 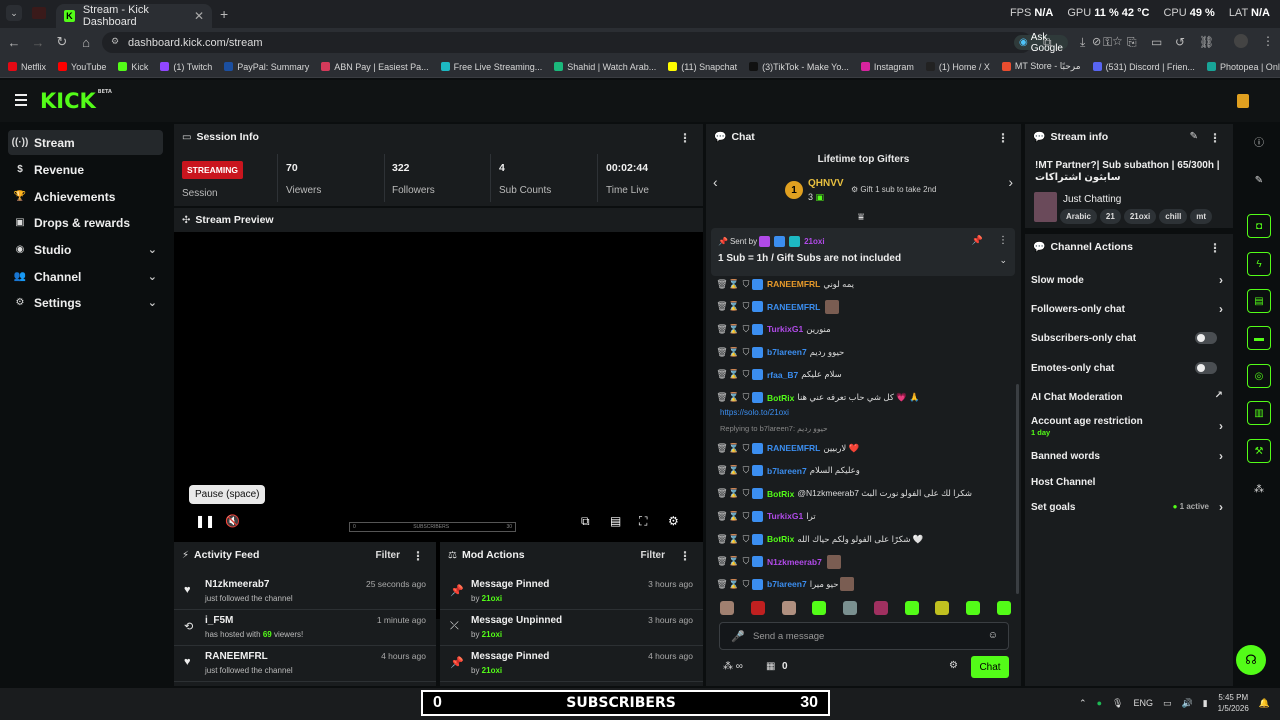 What do you see at coordinates (1259, 338) in the screenshot?
I see `comment-icon: ▬` at bounding box center [1259, 338].